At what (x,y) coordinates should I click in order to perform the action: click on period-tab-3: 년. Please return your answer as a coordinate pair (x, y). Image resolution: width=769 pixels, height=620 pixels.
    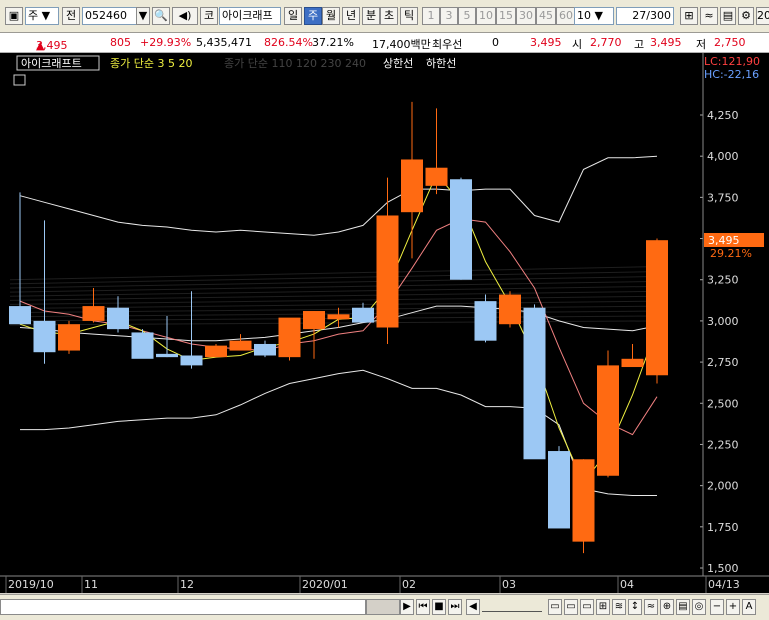
    Looking at the image, I should click on (351, 16).